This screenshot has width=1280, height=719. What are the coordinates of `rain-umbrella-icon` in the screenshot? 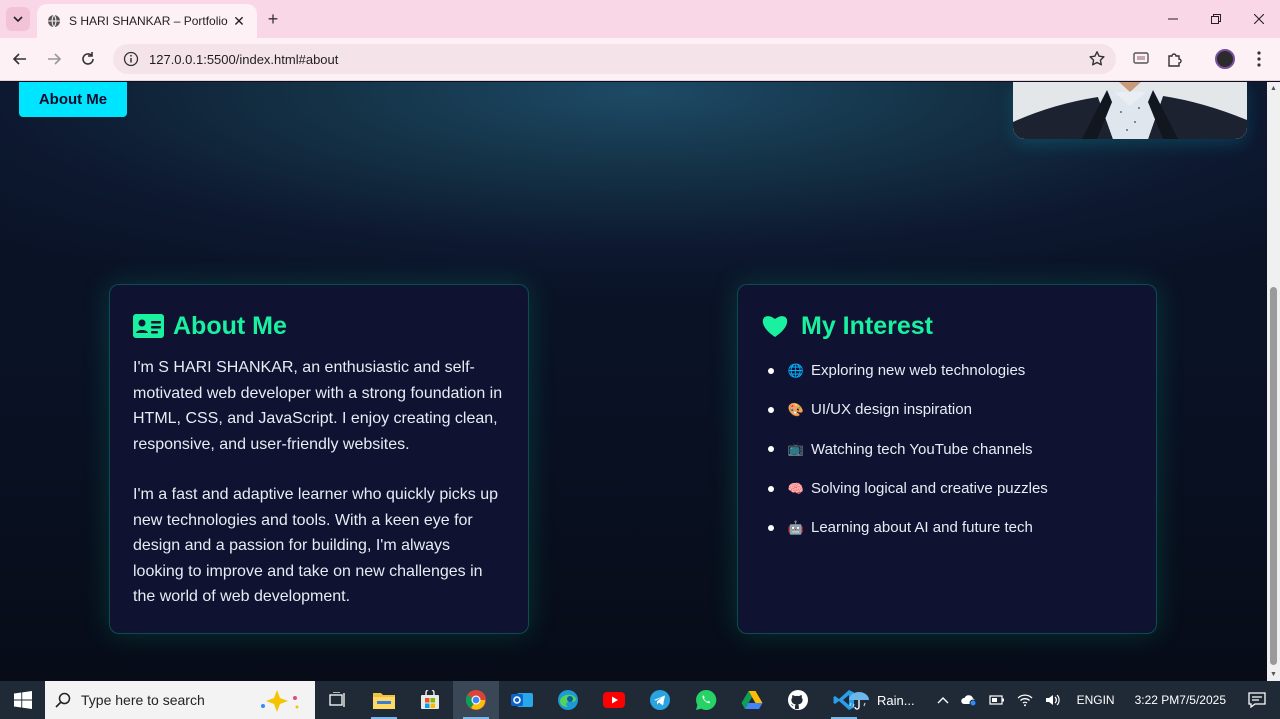 It's located at (858, 701).